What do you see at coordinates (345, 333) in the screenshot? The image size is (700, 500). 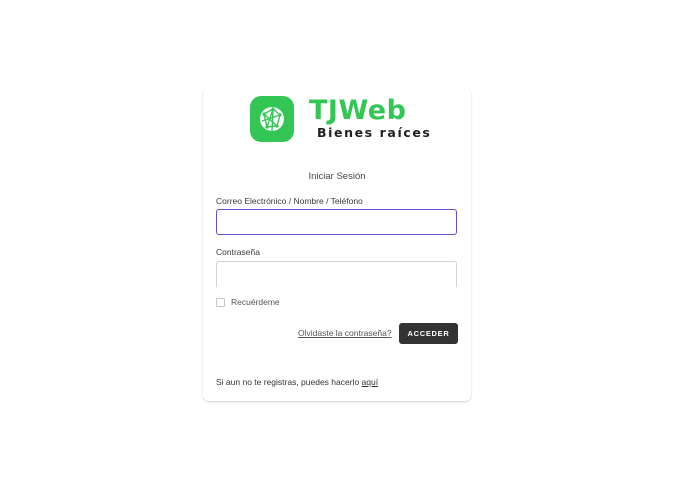 I see `forgot-password-link: Olvidaste la contraseña?` at bounding box center [345, 333].